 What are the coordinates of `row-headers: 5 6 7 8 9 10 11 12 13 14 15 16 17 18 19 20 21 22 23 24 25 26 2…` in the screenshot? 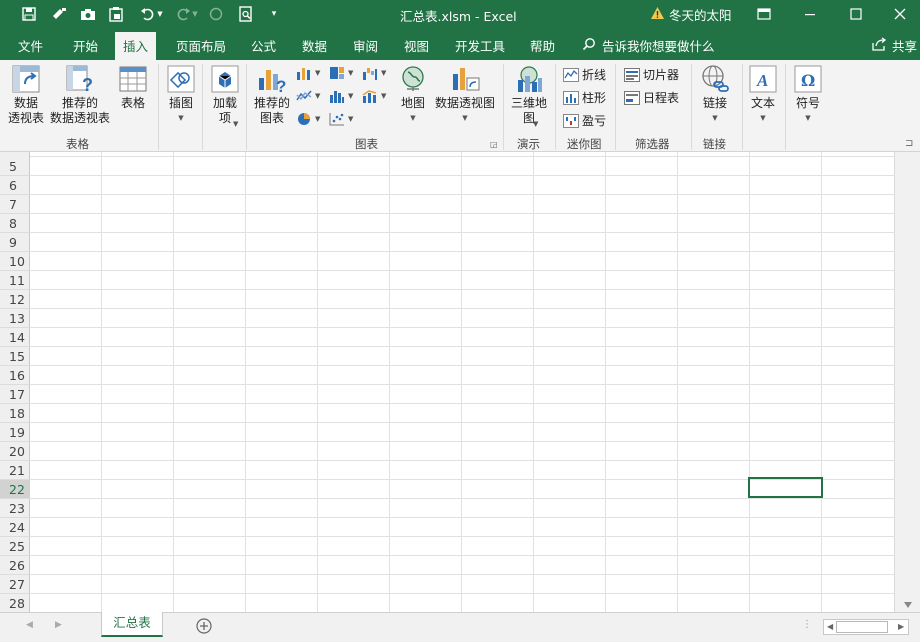 It's located at (15, 382).